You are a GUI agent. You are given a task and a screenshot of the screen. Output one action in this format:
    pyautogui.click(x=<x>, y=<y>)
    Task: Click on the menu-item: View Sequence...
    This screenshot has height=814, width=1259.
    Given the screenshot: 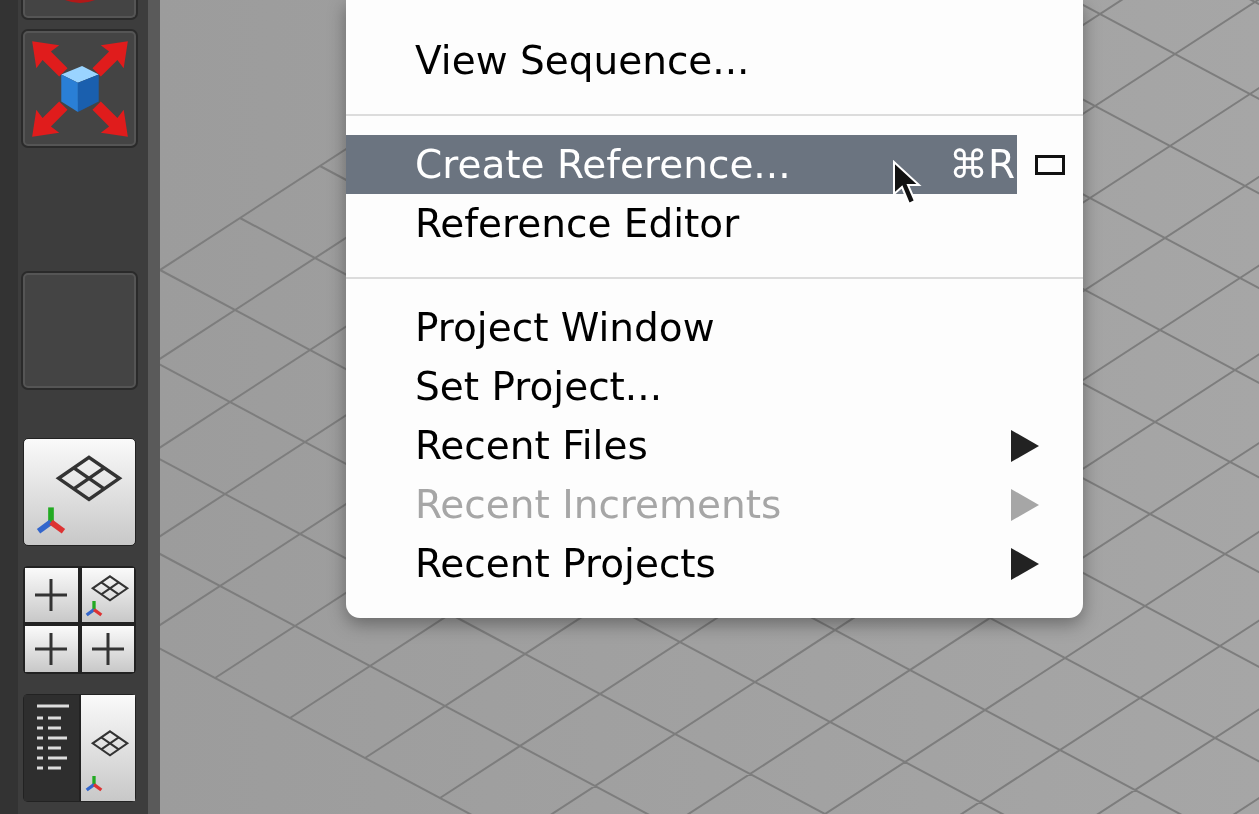 What is the action you would take?
    pyautogui.click(x=681, y=60)
    